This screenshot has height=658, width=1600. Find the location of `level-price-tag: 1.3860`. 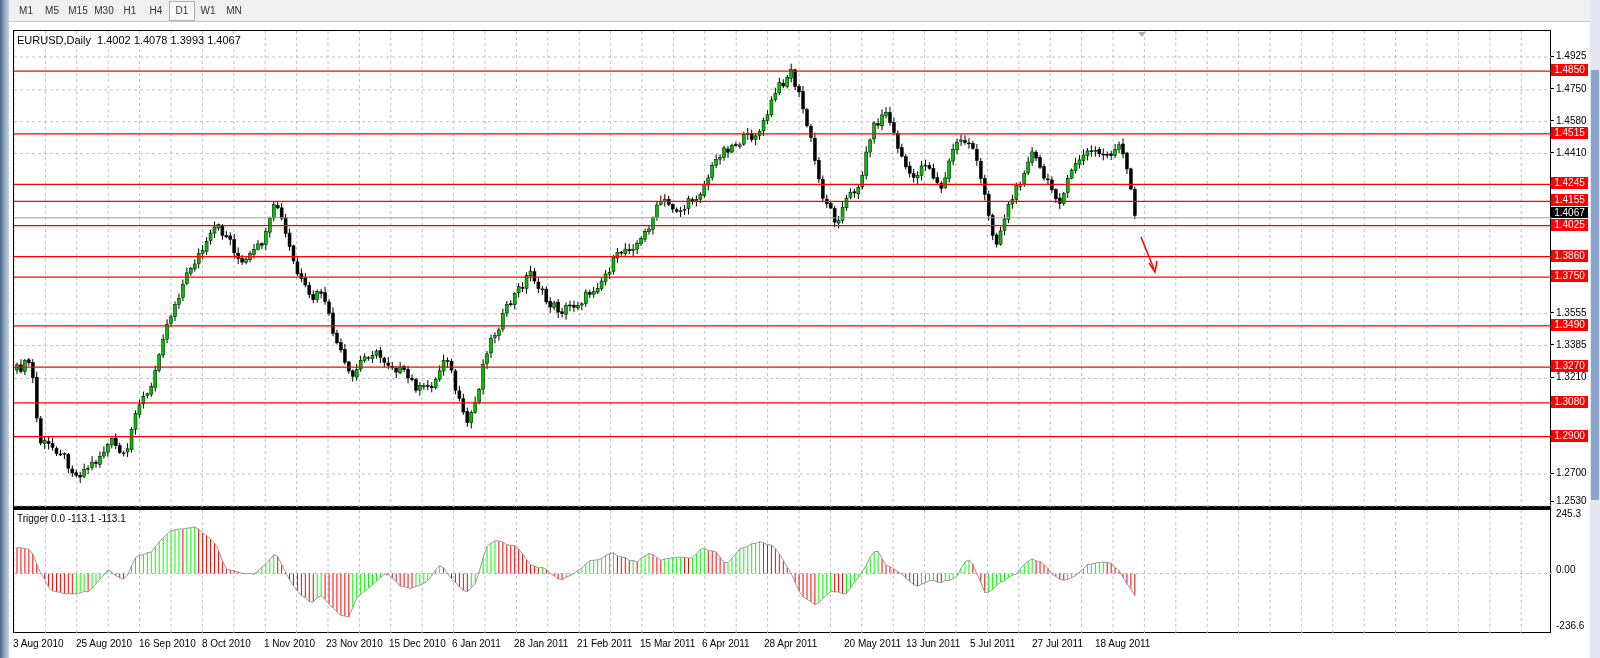

level-price-tag: 1.3860 is located at coordinates (1569, 255).